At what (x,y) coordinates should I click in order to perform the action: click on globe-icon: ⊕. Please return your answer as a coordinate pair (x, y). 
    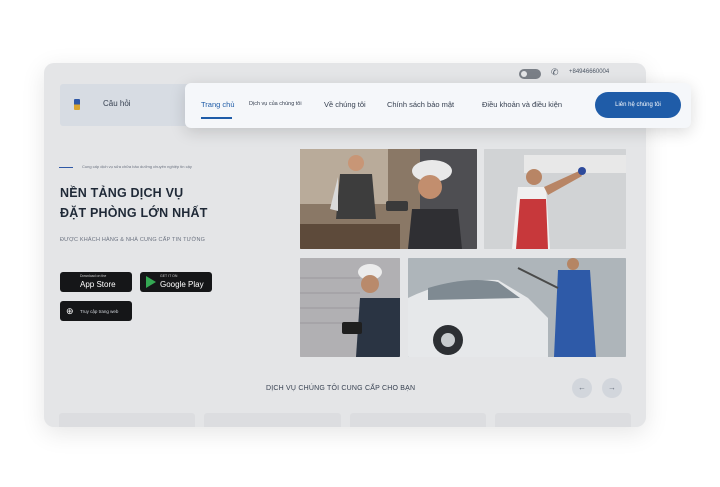
    Looking at the image, I should click on (70, 311).